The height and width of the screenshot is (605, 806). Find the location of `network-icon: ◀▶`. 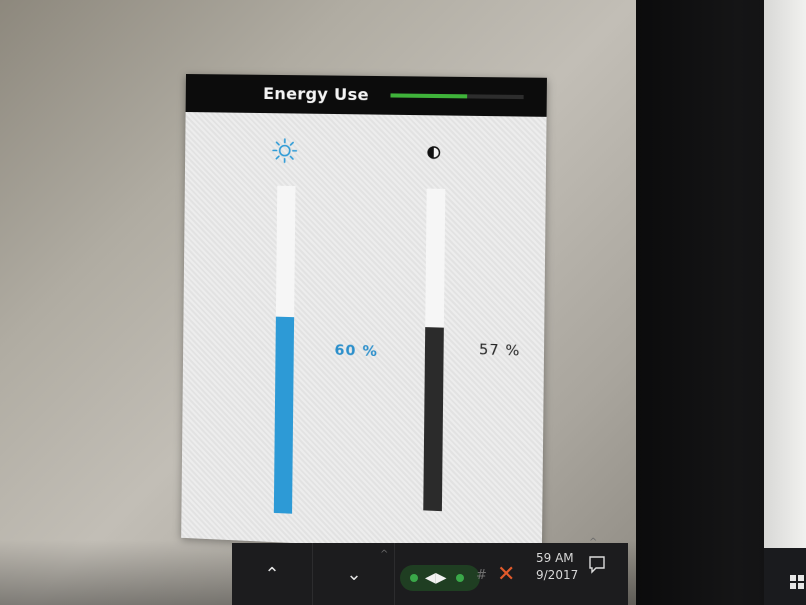

network-icon: ◀▶ is located at coordinates (435, 578).